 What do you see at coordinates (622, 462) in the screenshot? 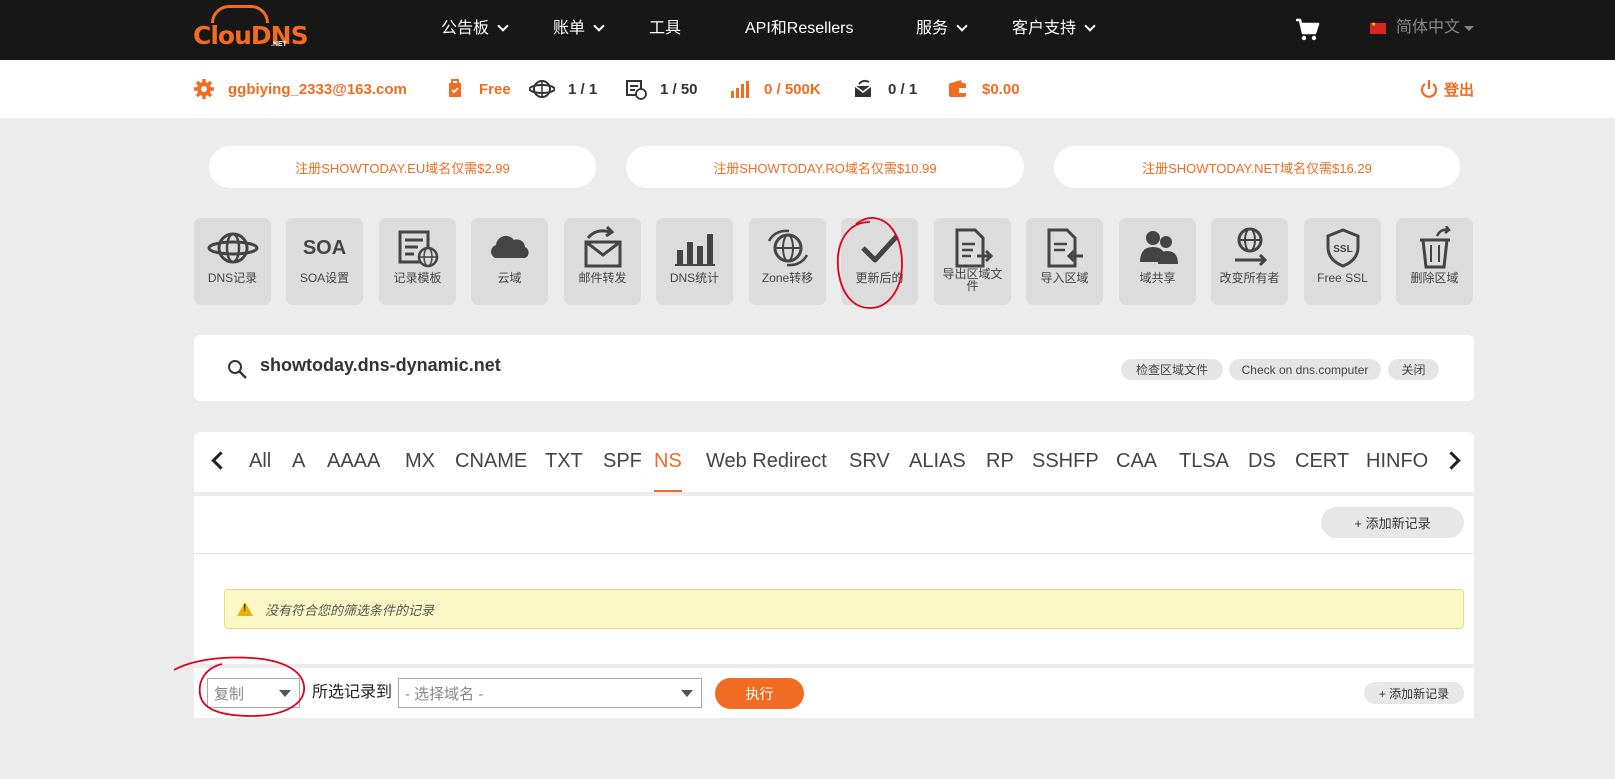
I see `tab-spf: SPF` at bounding box center [622, 462].